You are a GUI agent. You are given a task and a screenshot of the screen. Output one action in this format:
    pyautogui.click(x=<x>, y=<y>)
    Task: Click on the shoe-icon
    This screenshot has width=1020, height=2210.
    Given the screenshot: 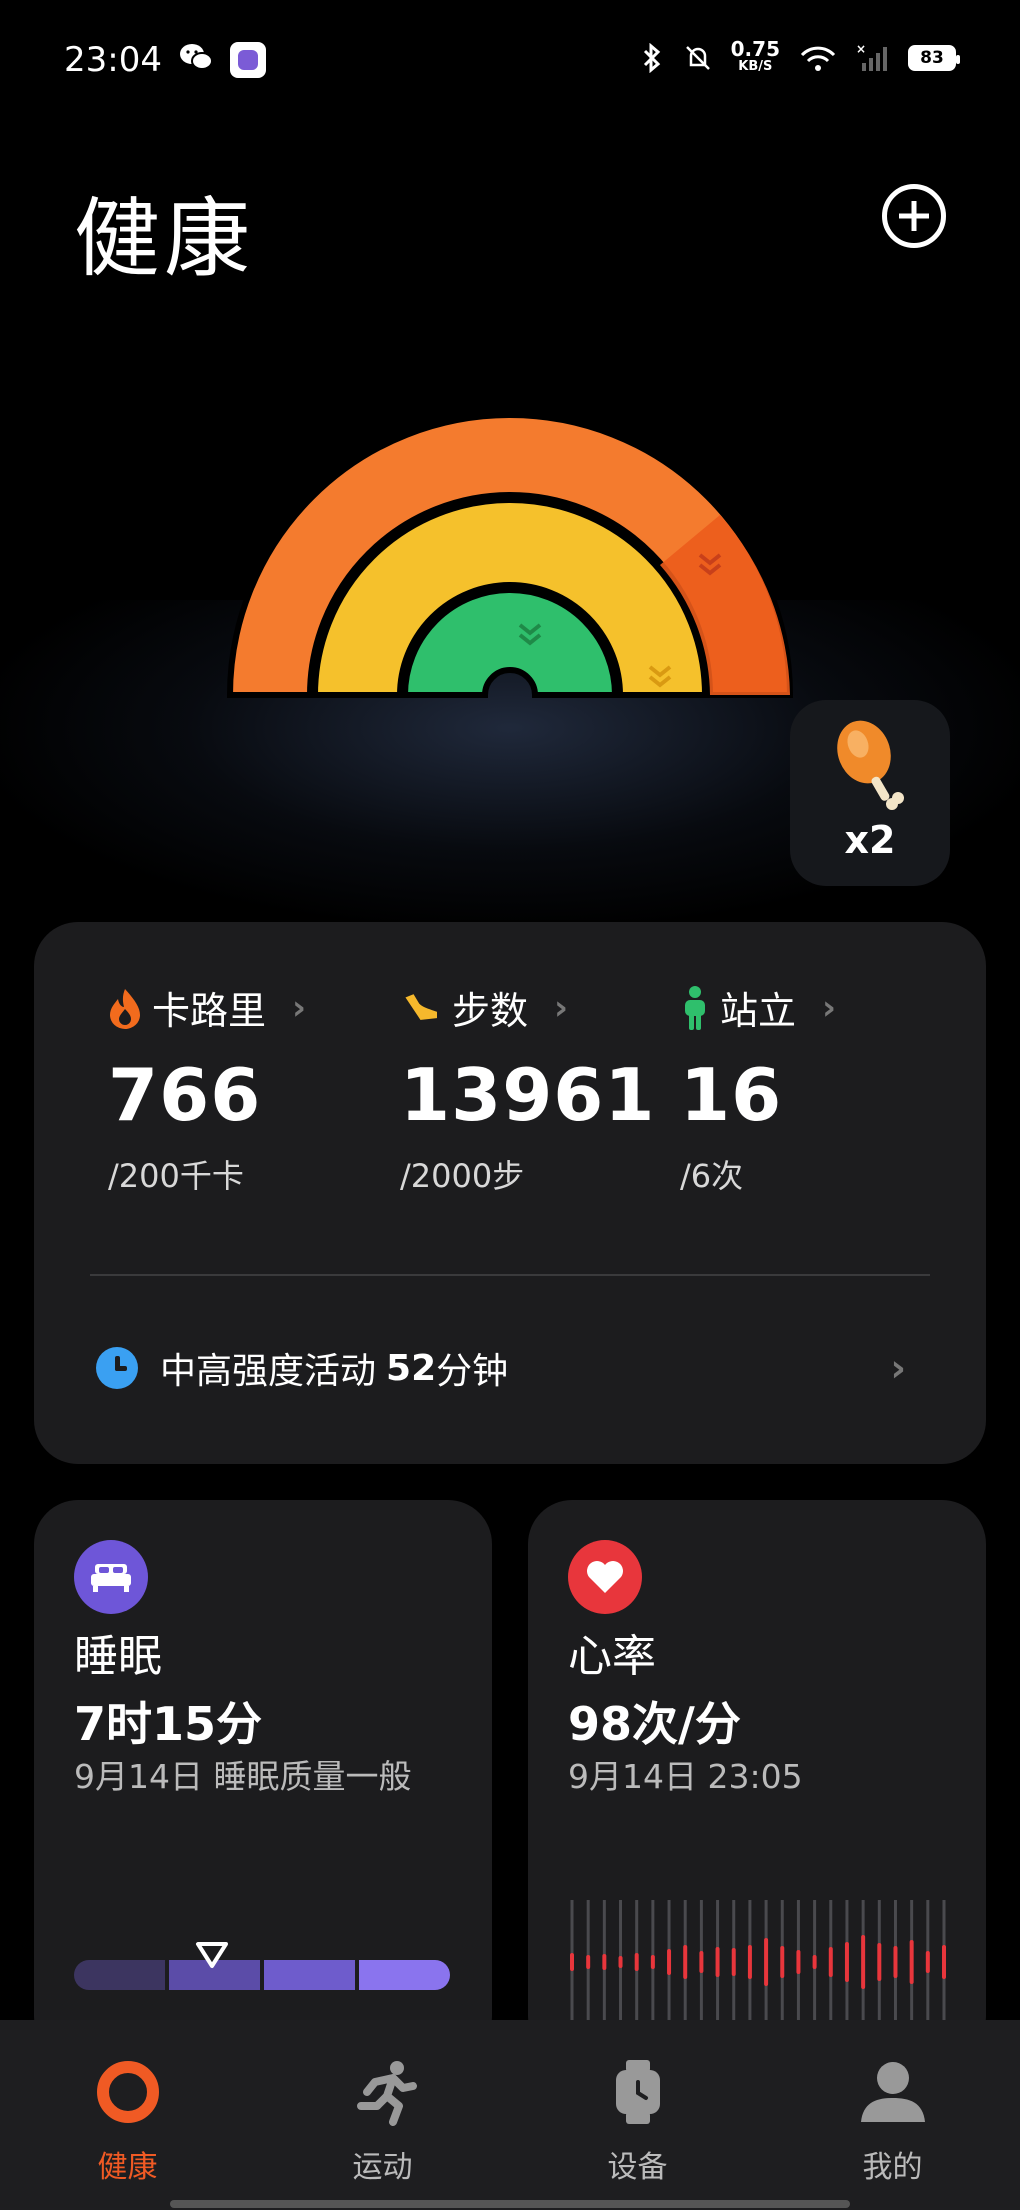 What is the action you would take?
    pyautogui.click(x=420, y=1006)
    